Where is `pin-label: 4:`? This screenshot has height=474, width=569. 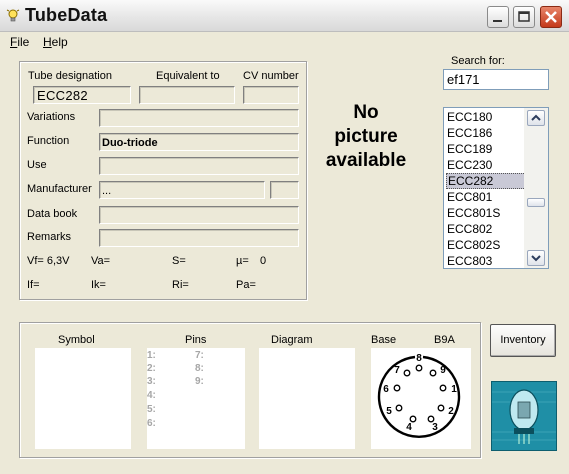
pin-label: 4: is located at coordinates (151, 395).